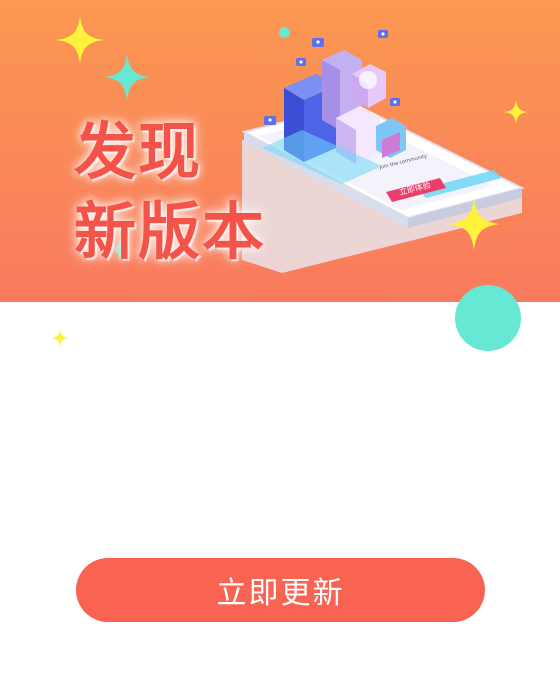 This screenshot has height=681, width=560. What do you see at coordinates (474, 224) in the screenshot?
I see `large-yellow-sparkle-icon` at bounding box center [474, 224].